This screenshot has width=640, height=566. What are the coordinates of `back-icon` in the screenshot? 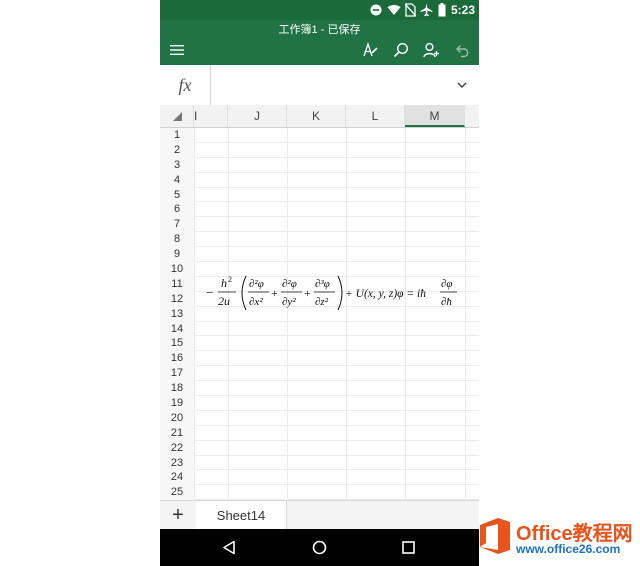 It's located at (229, 547).